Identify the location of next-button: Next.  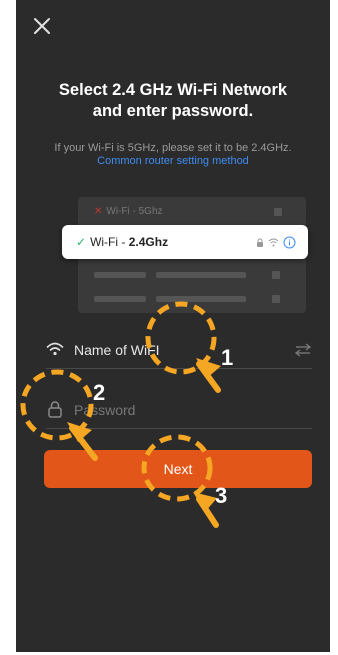
(178, 469).